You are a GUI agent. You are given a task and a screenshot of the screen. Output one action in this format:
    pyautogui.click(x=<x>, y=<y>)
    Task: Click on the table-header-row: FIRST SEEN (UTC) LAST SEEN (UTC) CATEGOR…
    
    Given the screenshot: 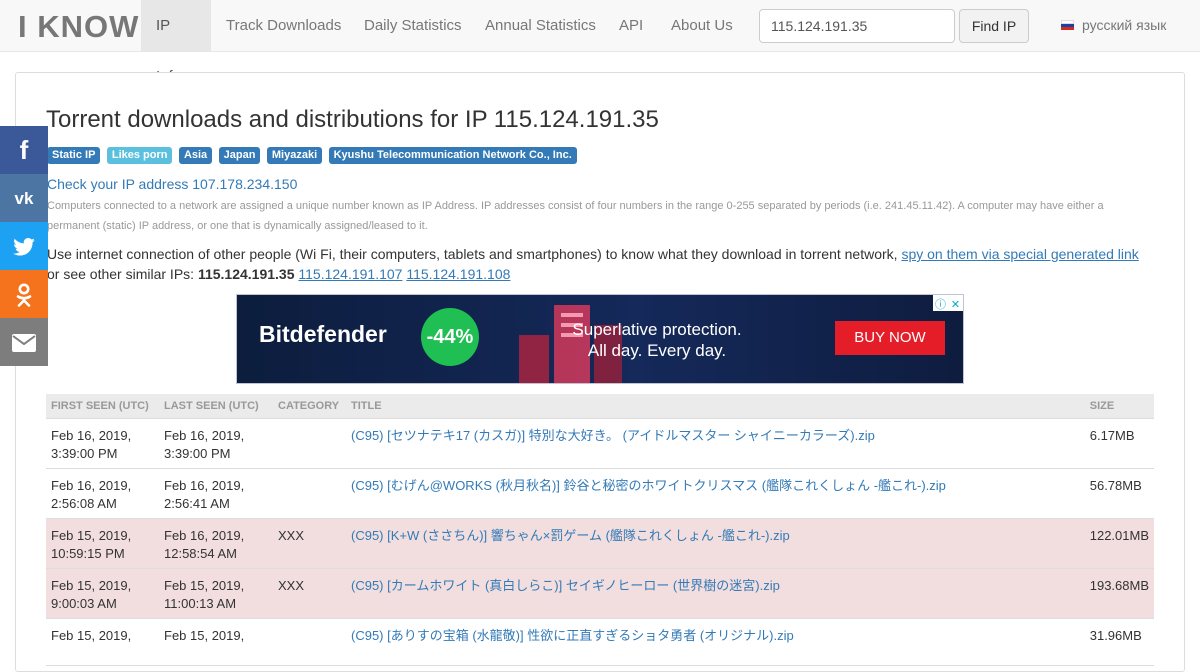 What is the action you would take?
    pyautogui.click(x=600, y=406)
    